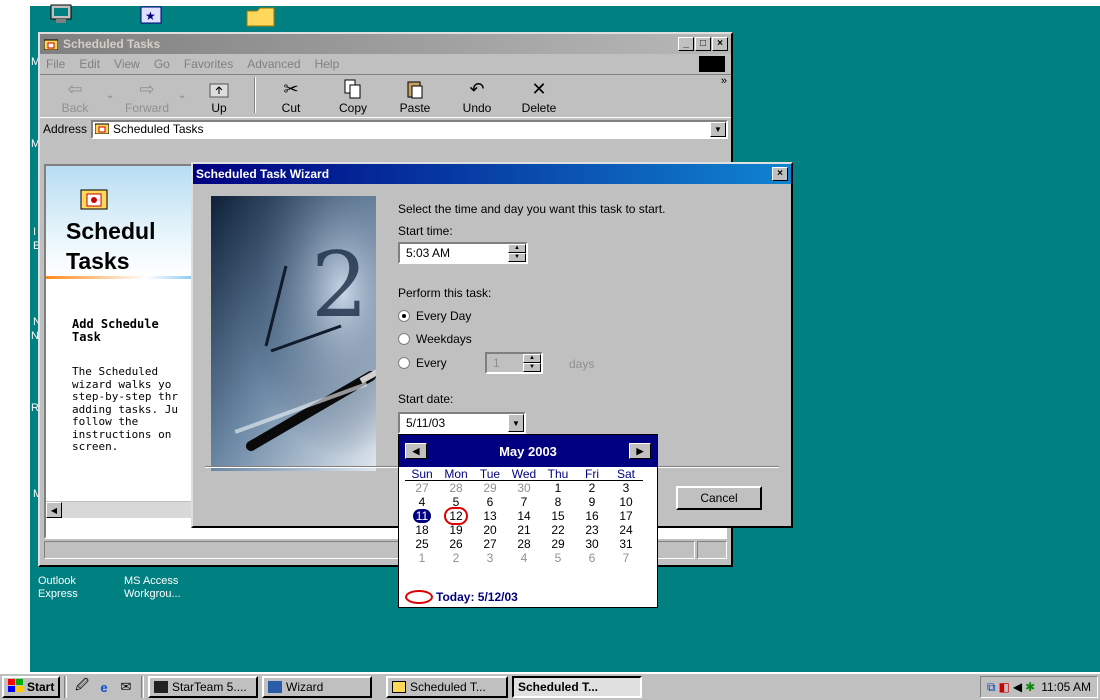 Image resolution: width=1100 pixels, height=700 pixels. Describe the element at coordinates (34, 232) in the screenshot. I see `desktop-label-i: I` at that location.